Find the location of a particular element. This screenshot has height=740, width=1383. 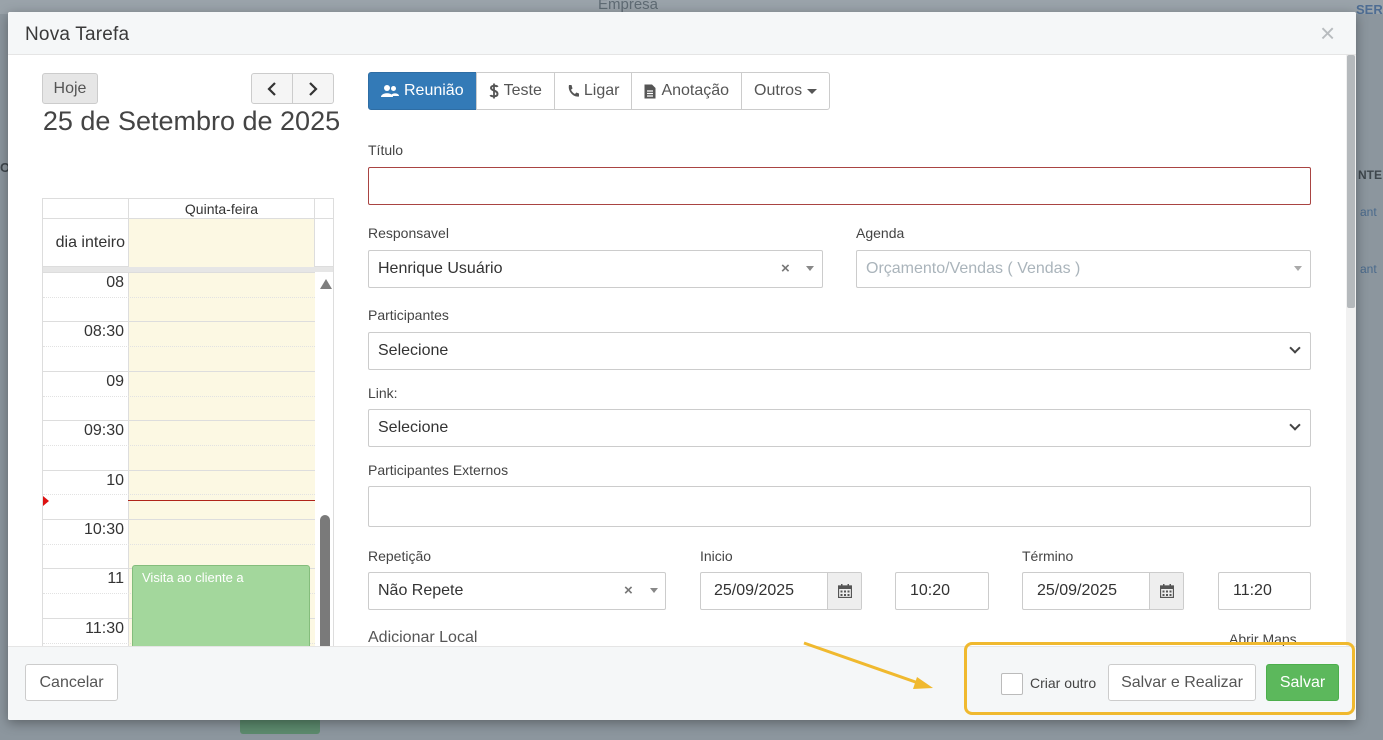

cancel-button: Cancelar is located at coordinates (71, 682).